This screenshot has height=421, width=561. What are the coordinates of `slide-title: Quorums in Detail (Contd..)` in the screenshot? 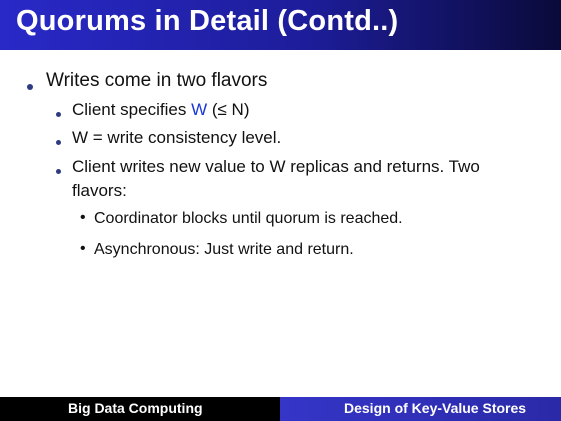 It's located at (207, 21).